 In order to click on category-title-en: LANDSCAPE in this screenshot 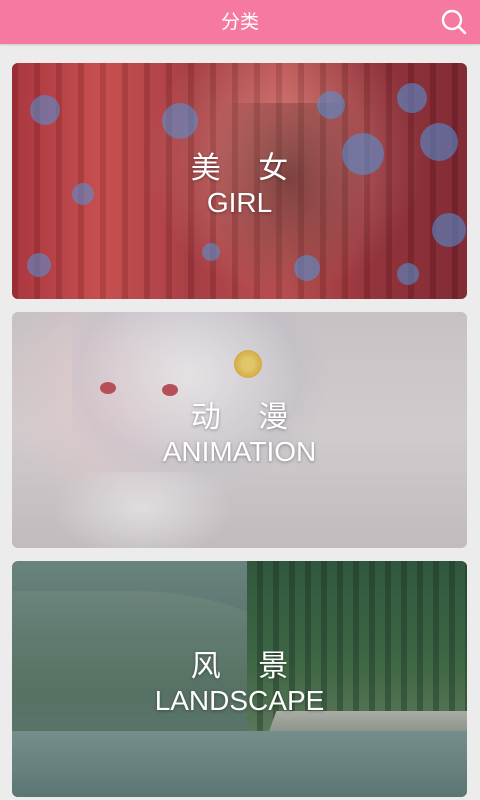, I will do `click(239, 700)`.